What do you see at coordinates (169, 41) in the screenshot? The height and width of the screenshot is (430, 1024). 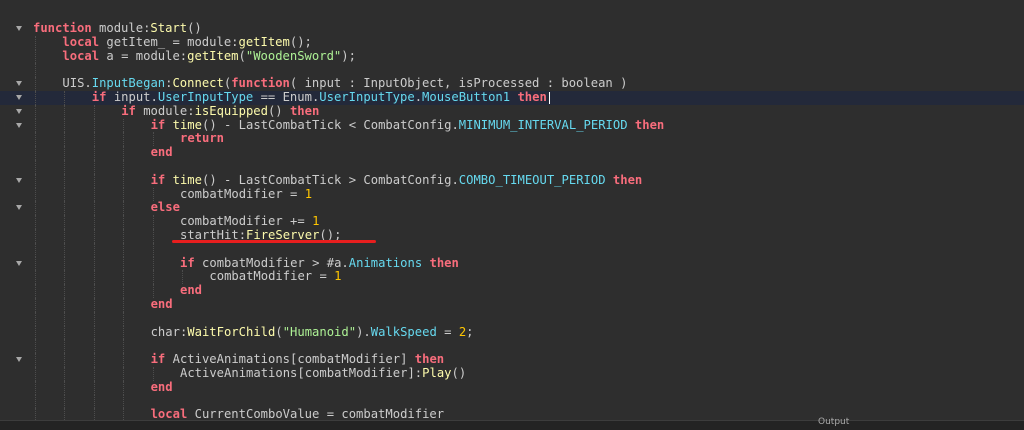 I see `code-token: getItem_ = module:` at bounding box center [169, 41].